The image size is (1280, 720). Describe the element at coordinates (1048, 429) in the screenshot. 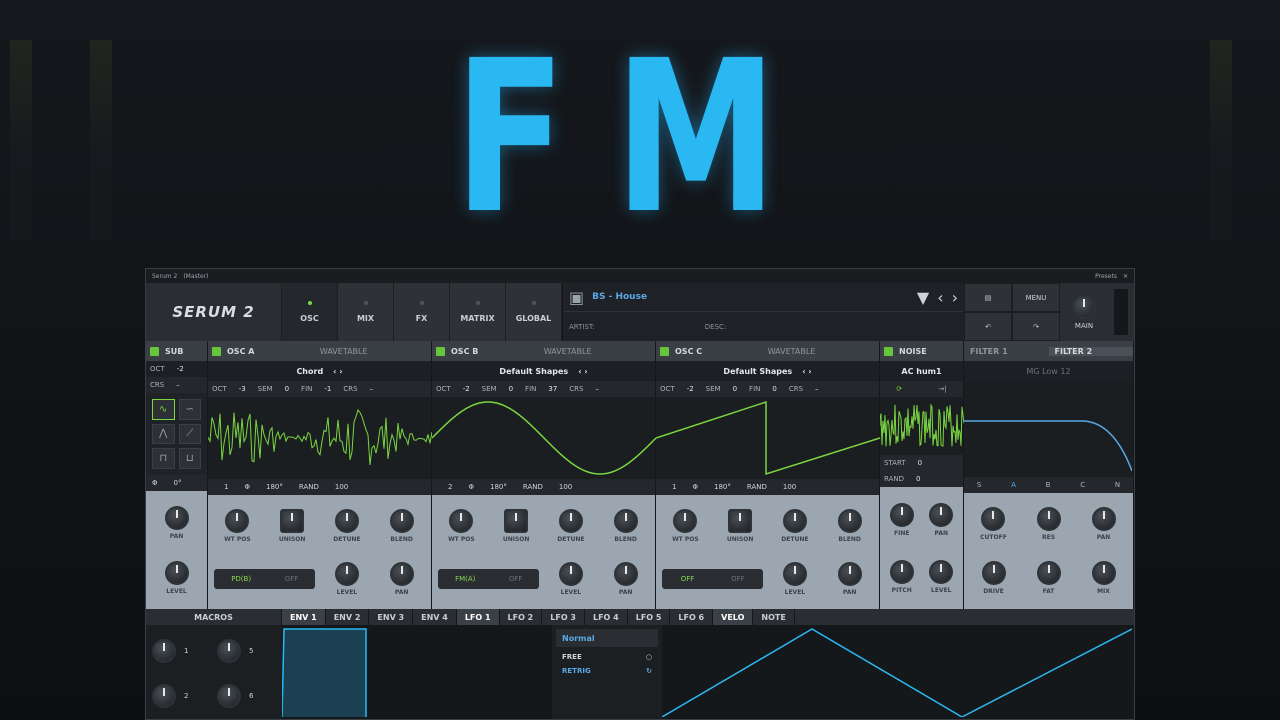

I see `filter-display` at that location.